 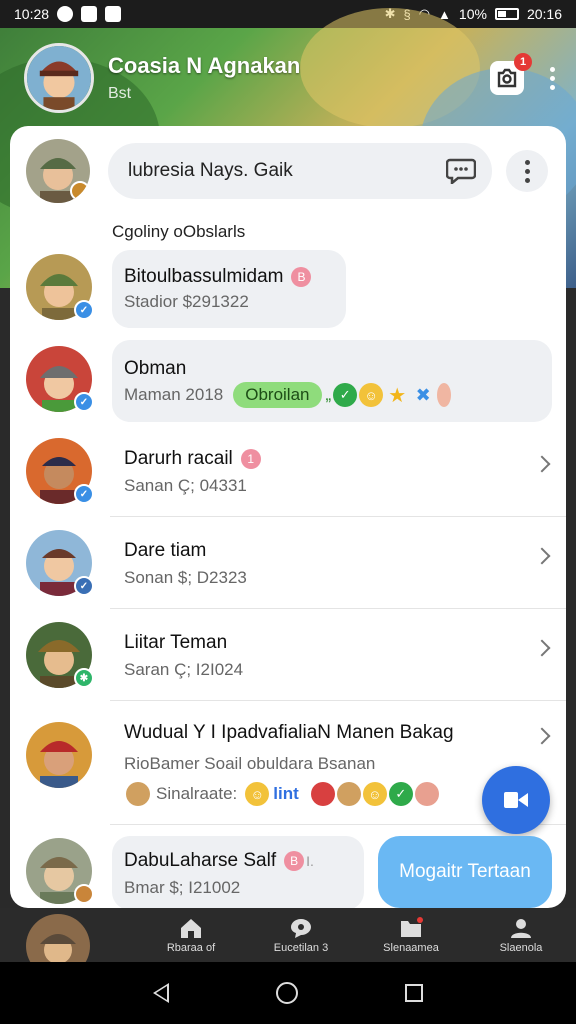 What do you see at coordinates (197, 793) in the screenshot?
I see `chat-meta-secondary: Sinalraate:` at bounding box center [197, 793].